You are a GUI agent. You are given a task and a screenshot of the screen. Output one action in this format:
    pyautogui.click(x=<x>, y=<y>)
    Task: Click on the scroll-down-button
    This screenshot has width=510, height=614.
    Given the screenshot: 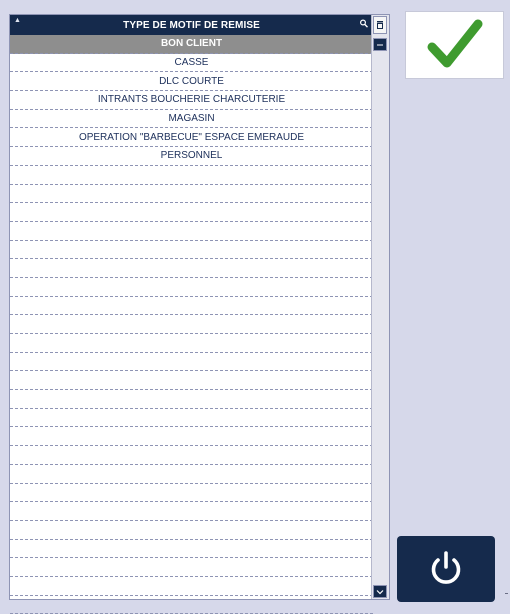 What is the action you would take?
    pyautogui.click(x=380, y=591)
    